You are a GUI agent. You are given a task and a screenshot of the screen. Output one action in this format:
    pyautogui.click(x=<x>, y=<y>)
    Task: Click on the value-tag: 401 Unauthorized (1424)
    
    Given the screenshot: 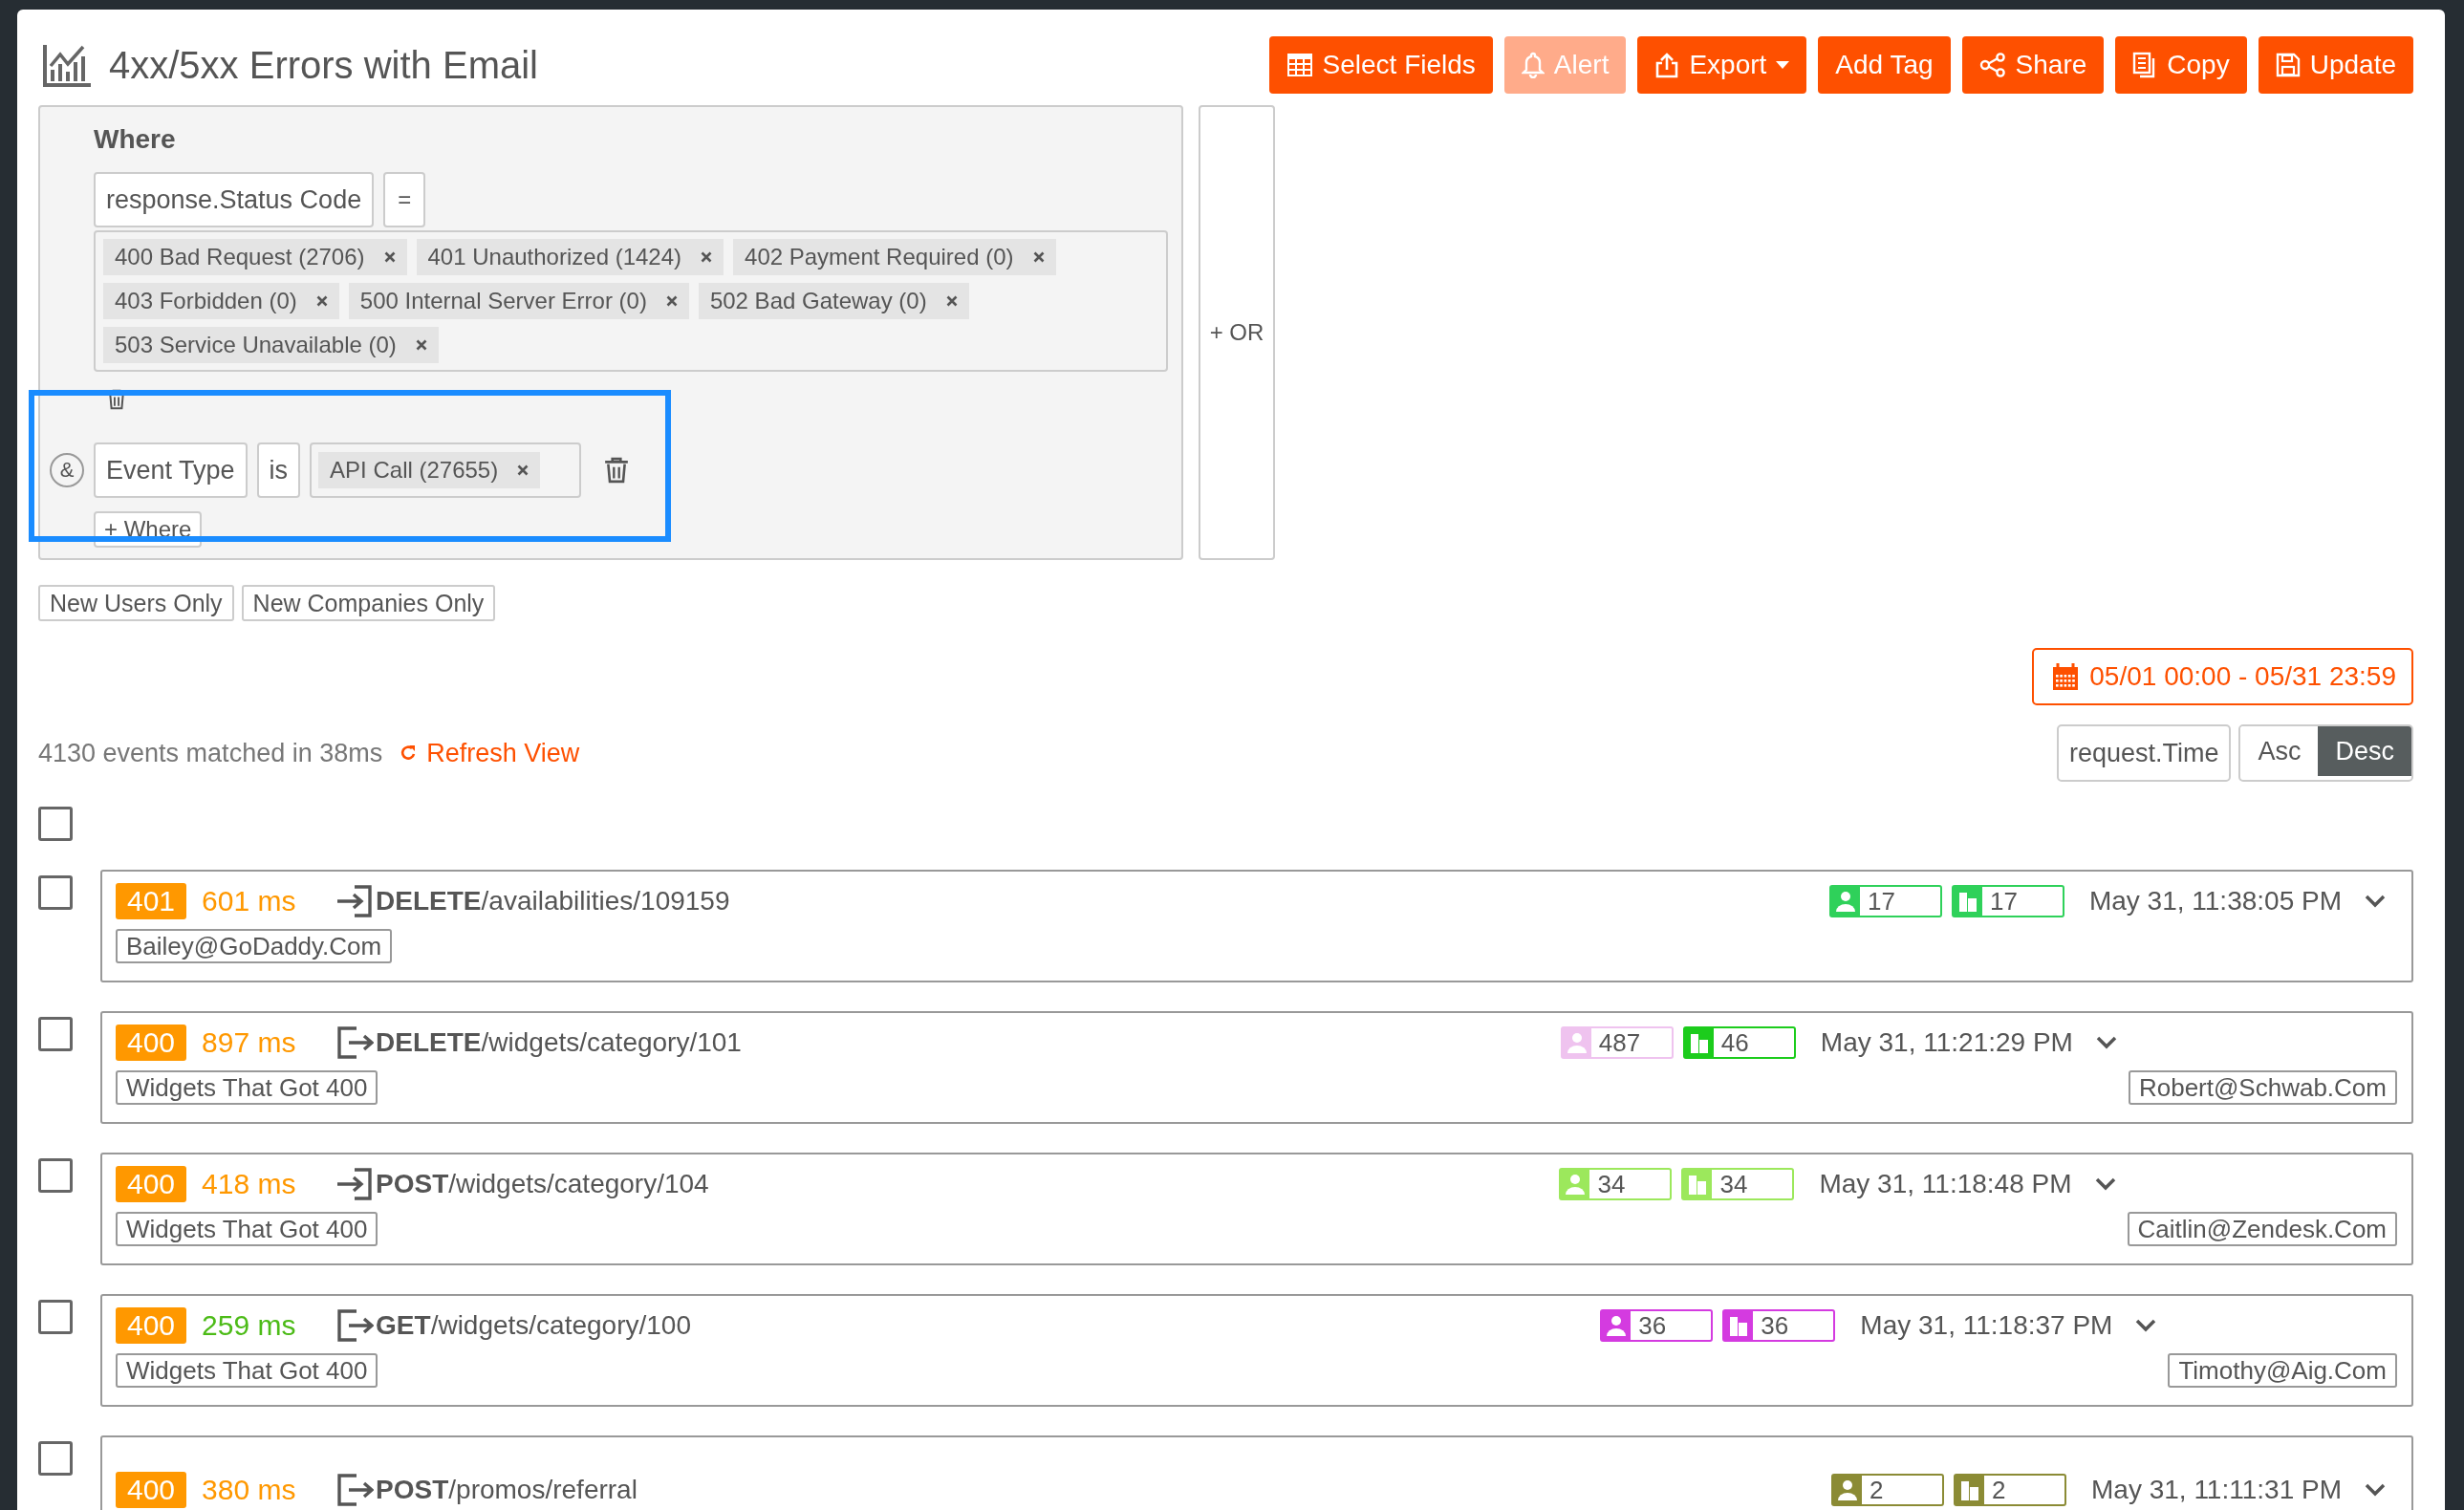 What is the action you would take?
    pyautogui.click(x=570, y=257)
    